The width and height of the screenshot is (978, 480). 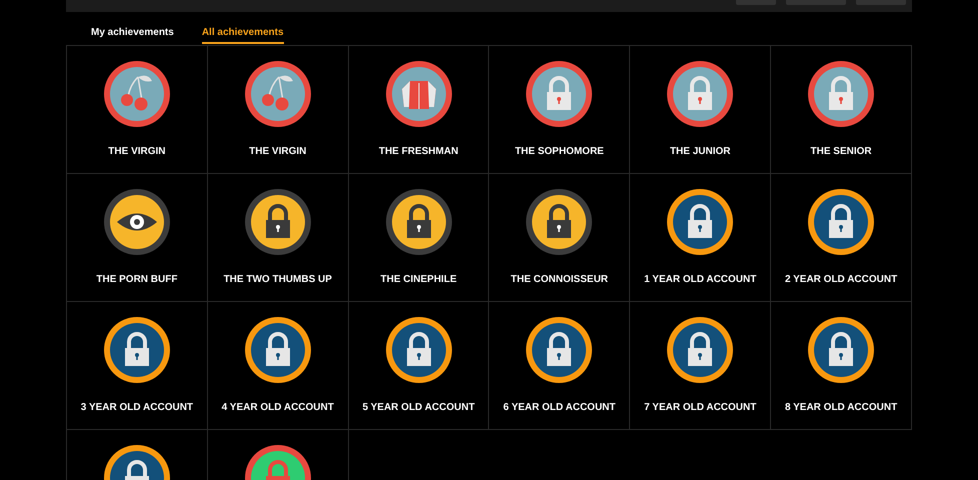 What do you see at coordinates (137, 279) in the screenshot?
I see `achievement-title: THE PORN BUFF` at bounding box center [137, 279].